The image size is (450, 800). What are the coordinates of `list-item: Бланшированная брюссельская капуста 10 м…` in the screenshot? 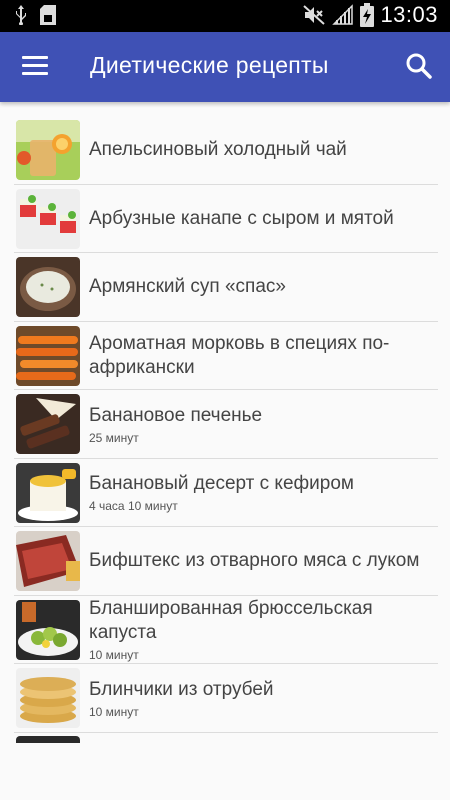 It's located at (226, 630).